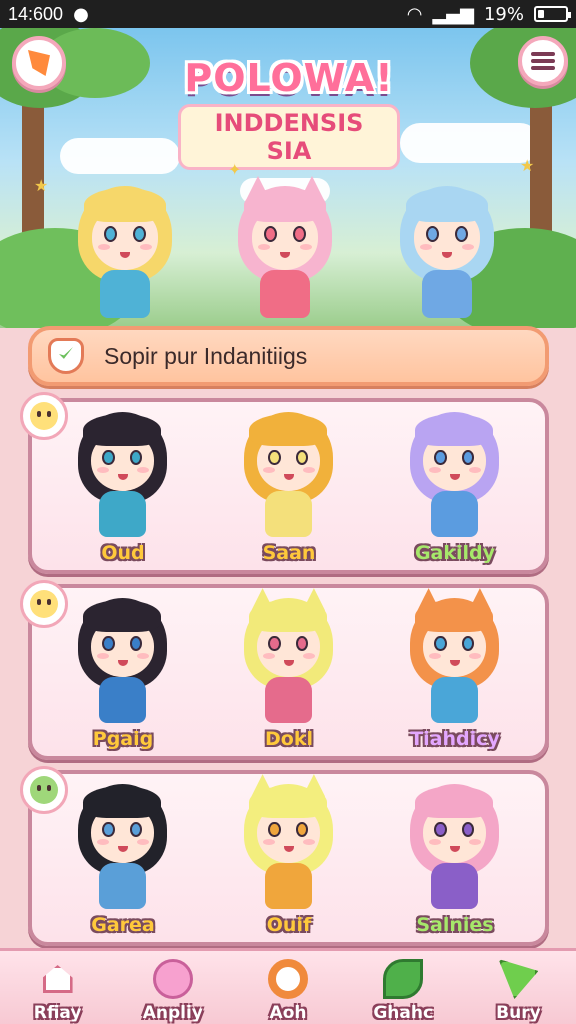 The height and width of the screenshot is (1024, 576). What do you see at coordinates (289, 739) in the screenshot?
I see `character-name: Dokl` at bounding box center [289, 739].